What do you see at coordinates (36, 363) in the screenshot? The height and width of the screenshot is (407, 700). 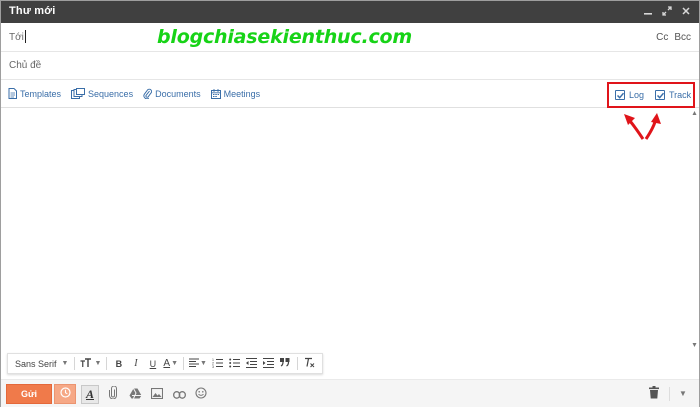 I see `font-family-value: Sans Serif` at bounding box center [36, 363].